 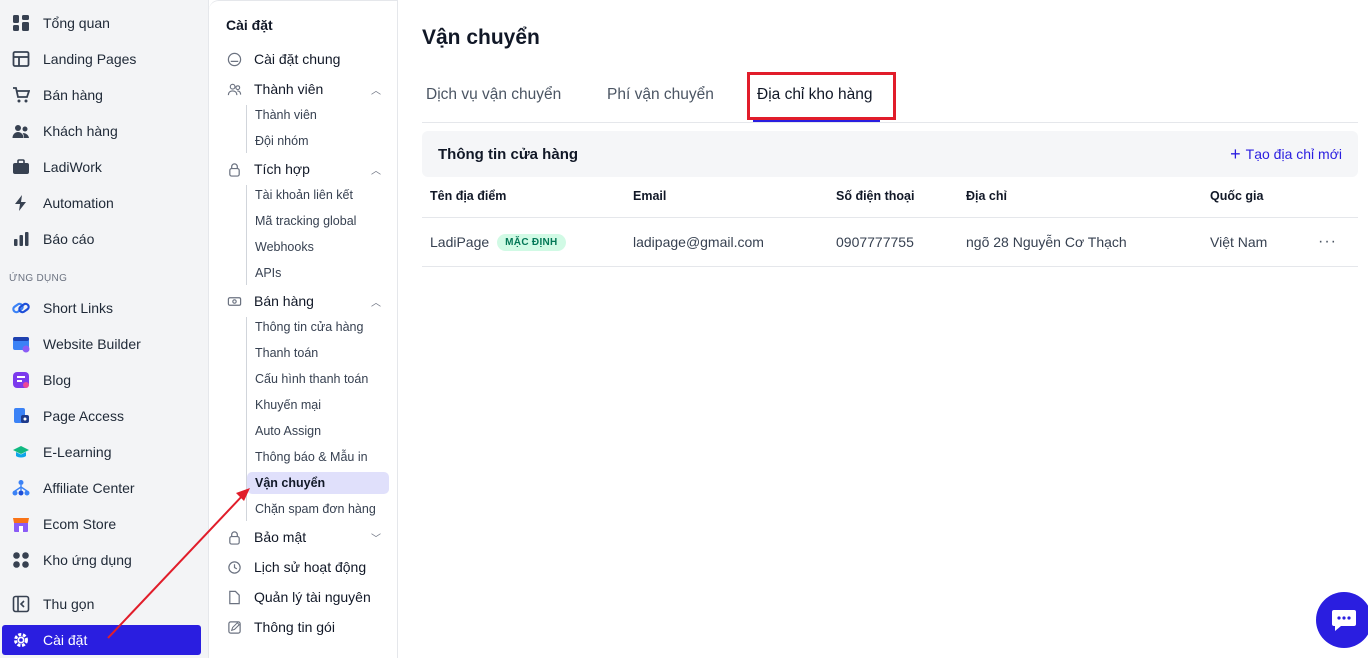 What do you see at coordinates (234, 301) in the screenshot?
I see `sales-icon` at bounding box center [234, 301].